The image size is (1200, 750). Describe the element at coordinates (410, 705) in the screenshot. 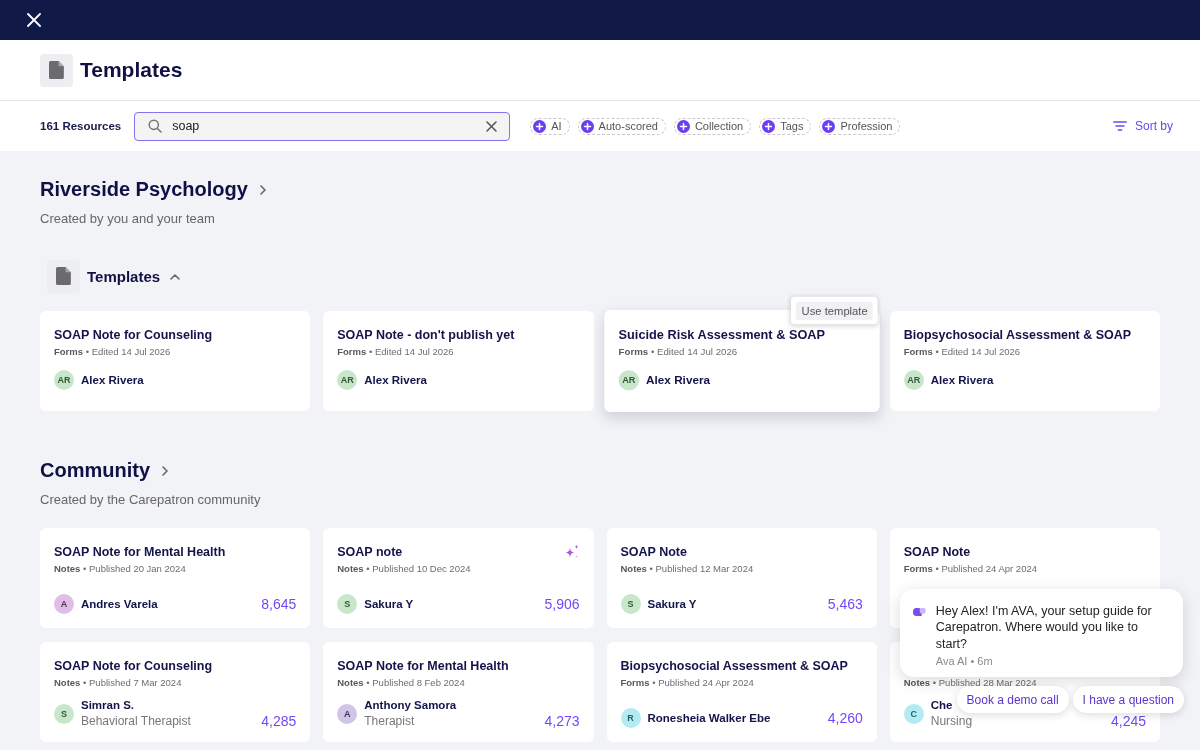

I see `author-name: Anthony Samora` at that location.